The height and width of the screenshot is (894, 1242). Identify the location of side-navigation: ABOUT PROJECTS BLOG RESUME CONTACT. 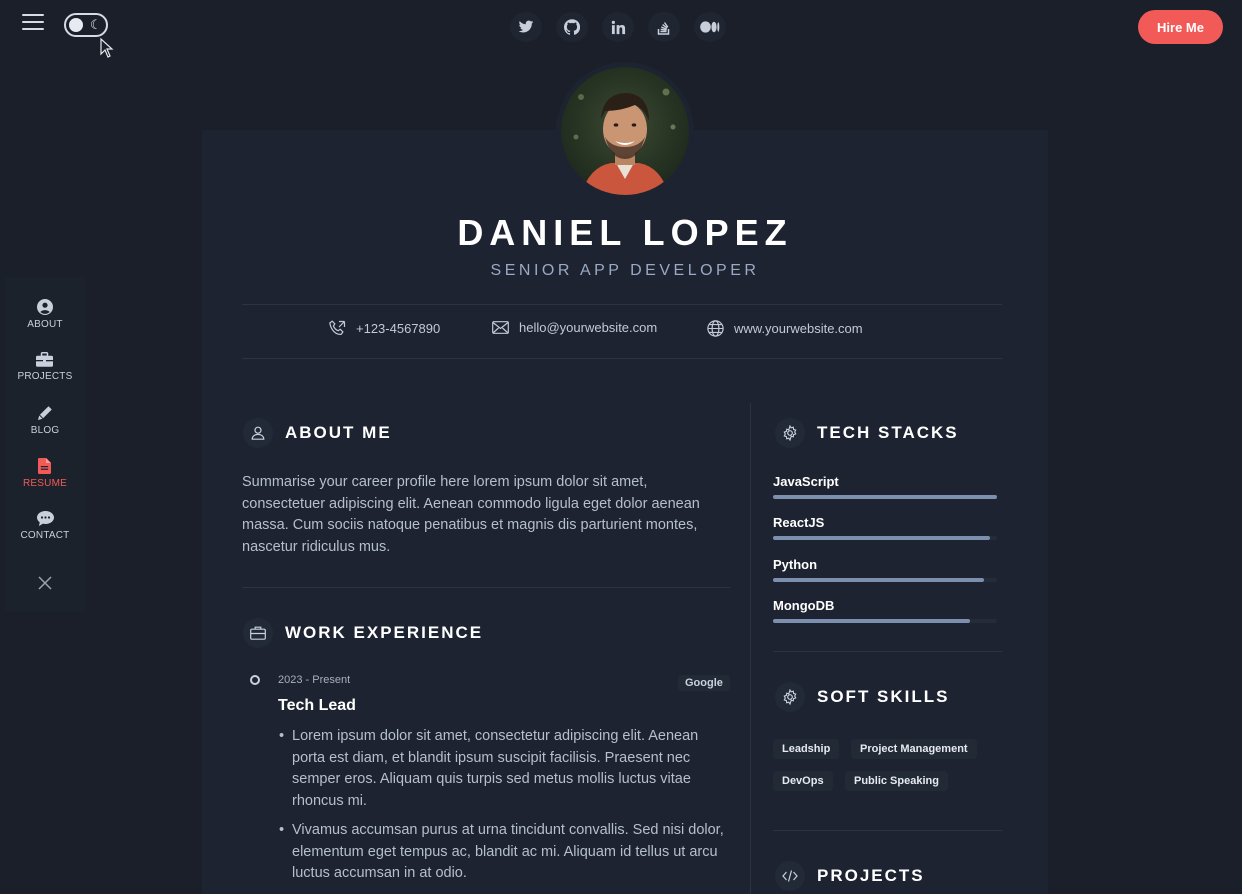
(45, 444).